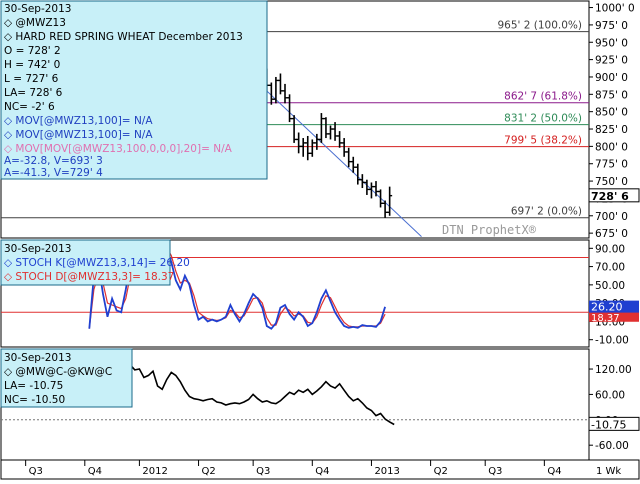 The height and width of the screenshot is (484, 640). I want to click on spread-last-marker: -10.75, so click(614, 423).